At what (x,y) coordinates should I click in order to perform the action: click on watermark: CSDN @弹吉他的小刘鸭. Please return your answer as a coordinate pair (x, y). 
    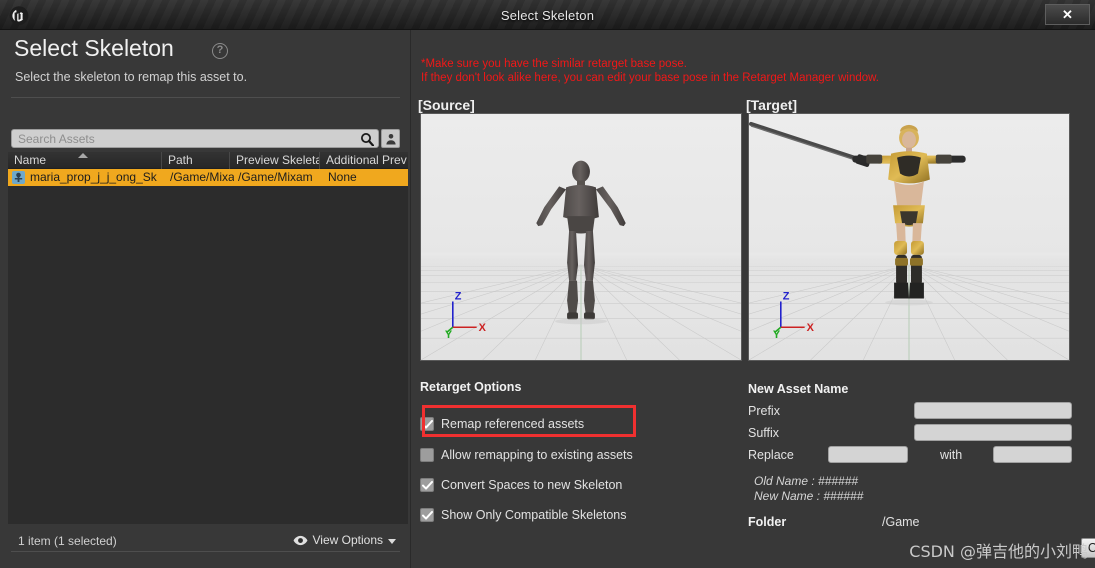
    Looking at the image, I should click on (998, 551).